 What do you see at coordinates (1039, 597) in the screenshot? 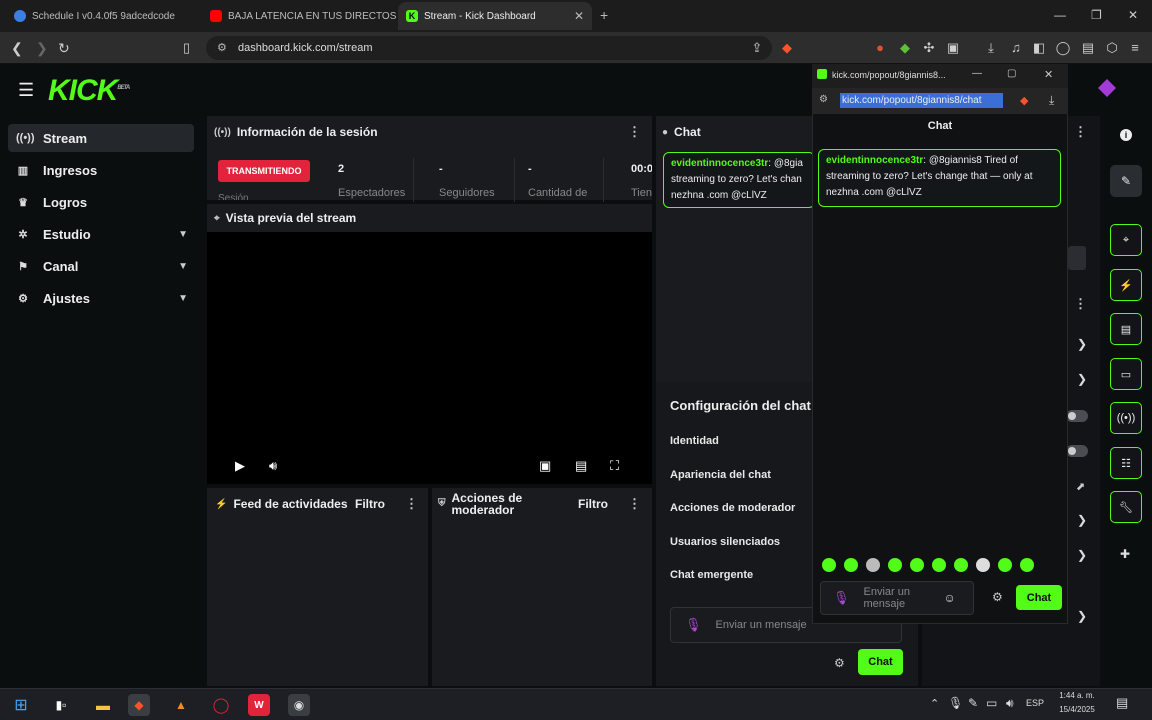
I see `popout-send-button: Chat` at bounding box center [1039, 597].